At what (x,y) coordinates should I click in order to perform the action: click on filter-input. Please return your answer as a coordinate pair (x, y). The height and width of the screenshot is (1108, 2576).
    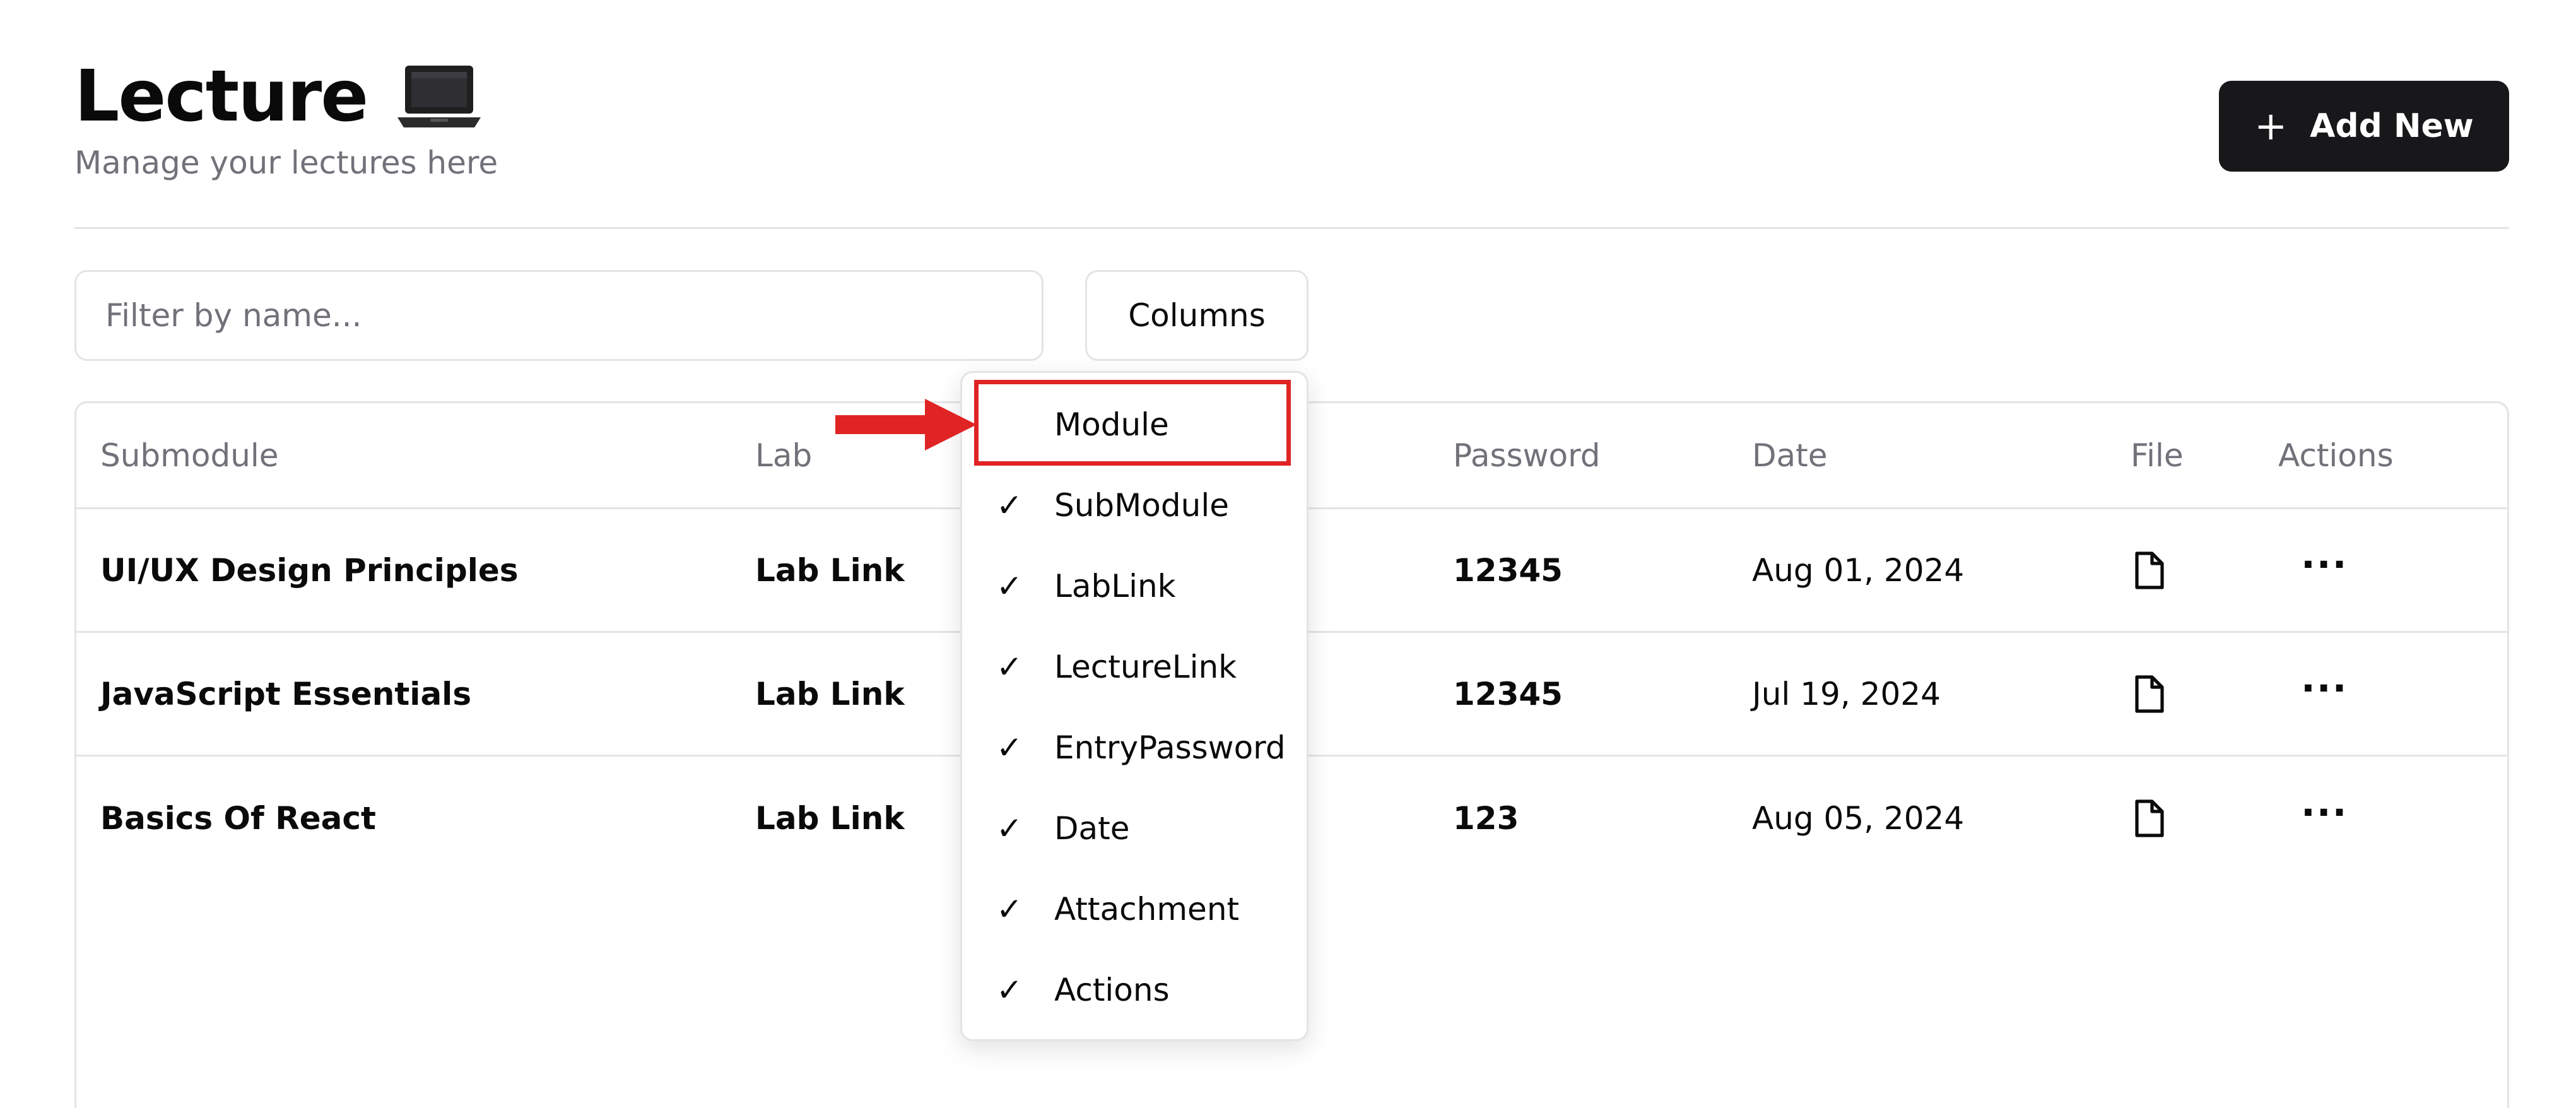
    Looking at the image, I should click on (559, 316).